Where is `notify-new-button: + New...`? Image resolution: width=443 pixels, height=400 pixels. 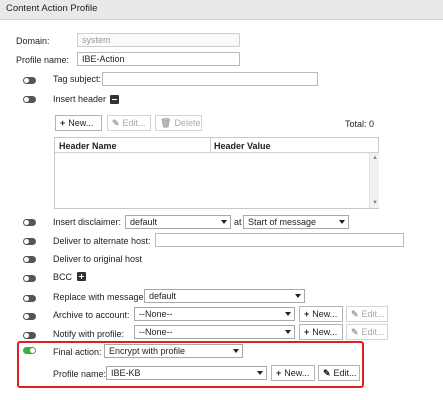
notify-new-button: + New... is located at coordinates (321, 332).